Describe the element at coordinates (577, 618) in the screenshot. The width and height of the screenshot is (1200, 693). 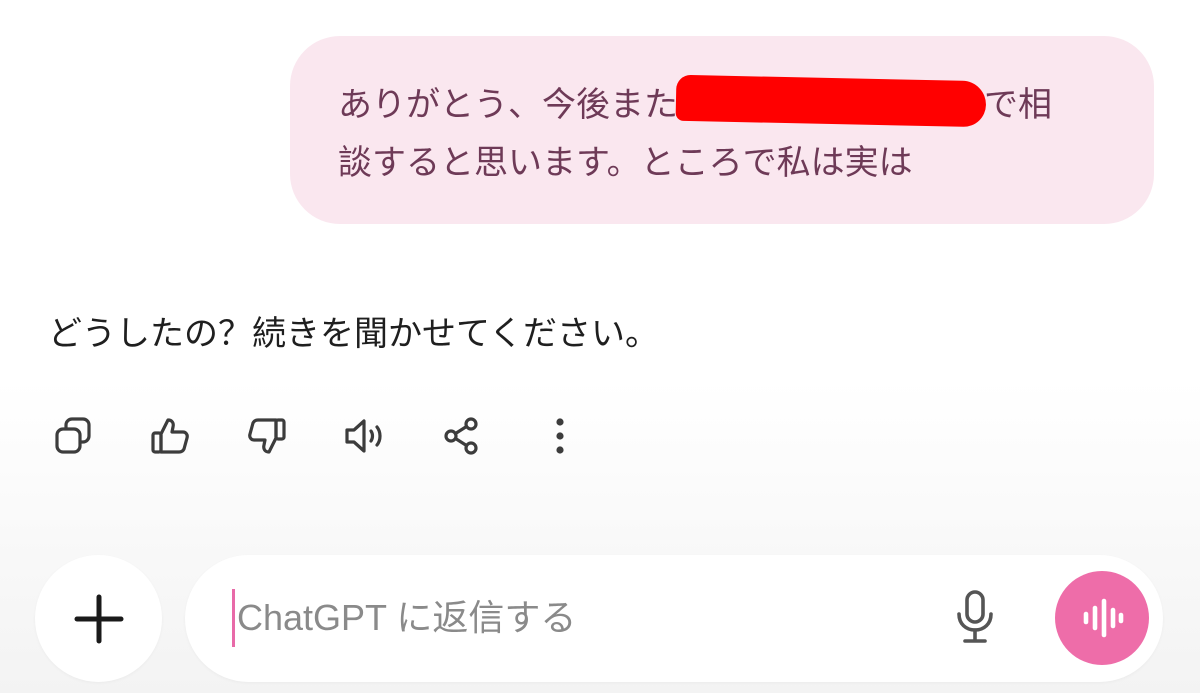
I see `message-input` at that location.